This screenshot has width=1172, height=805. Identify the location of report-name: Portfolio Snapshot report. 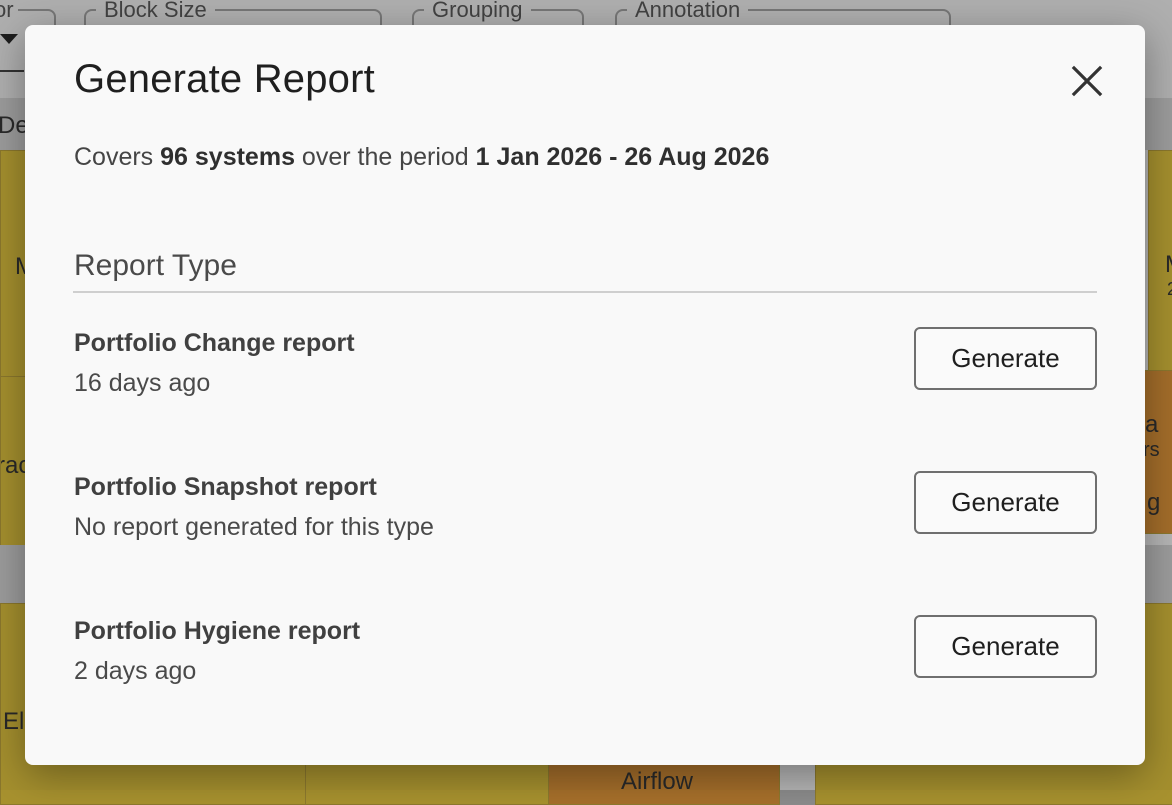
(225, 487).